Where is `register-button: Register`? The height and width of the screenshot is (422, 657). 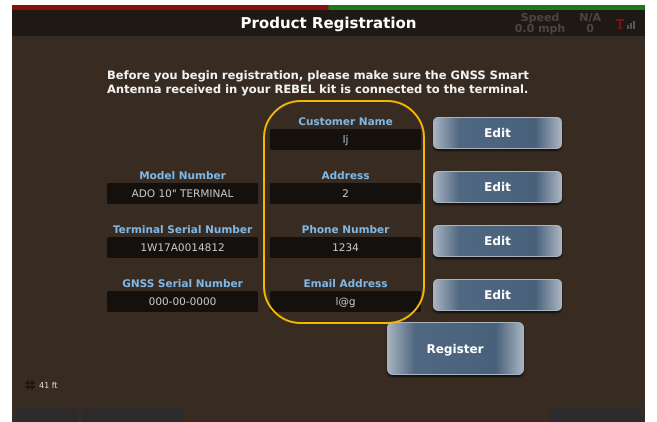 register-button: Register is located at coordinates (455, 348).